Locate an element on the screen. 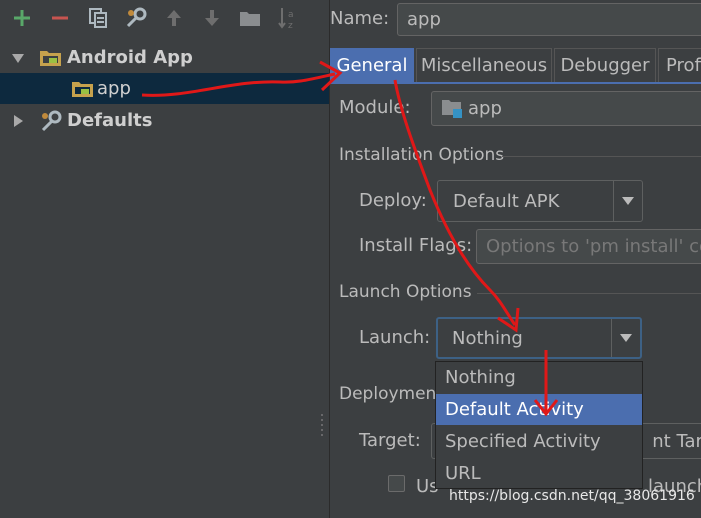 The height and width of the screenshot is (518, 701). install-flags-placeholder: Options to 'pm install' co is located at coordinates (593, 246).